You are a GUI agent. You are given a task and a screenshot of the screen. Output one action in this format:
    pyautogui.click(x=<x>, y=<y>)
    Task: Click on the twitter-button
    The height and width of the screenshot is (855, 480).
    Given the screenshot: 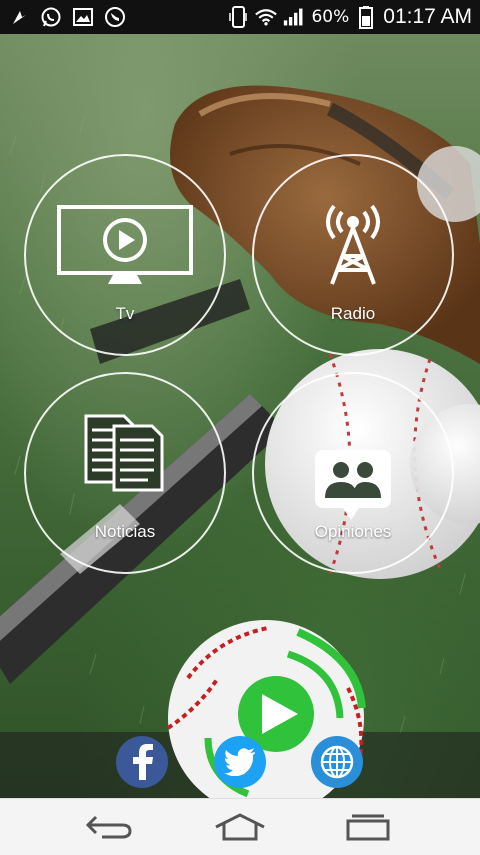 What is the action you would take?
    pyautogui.click(x=240, y=762)
    